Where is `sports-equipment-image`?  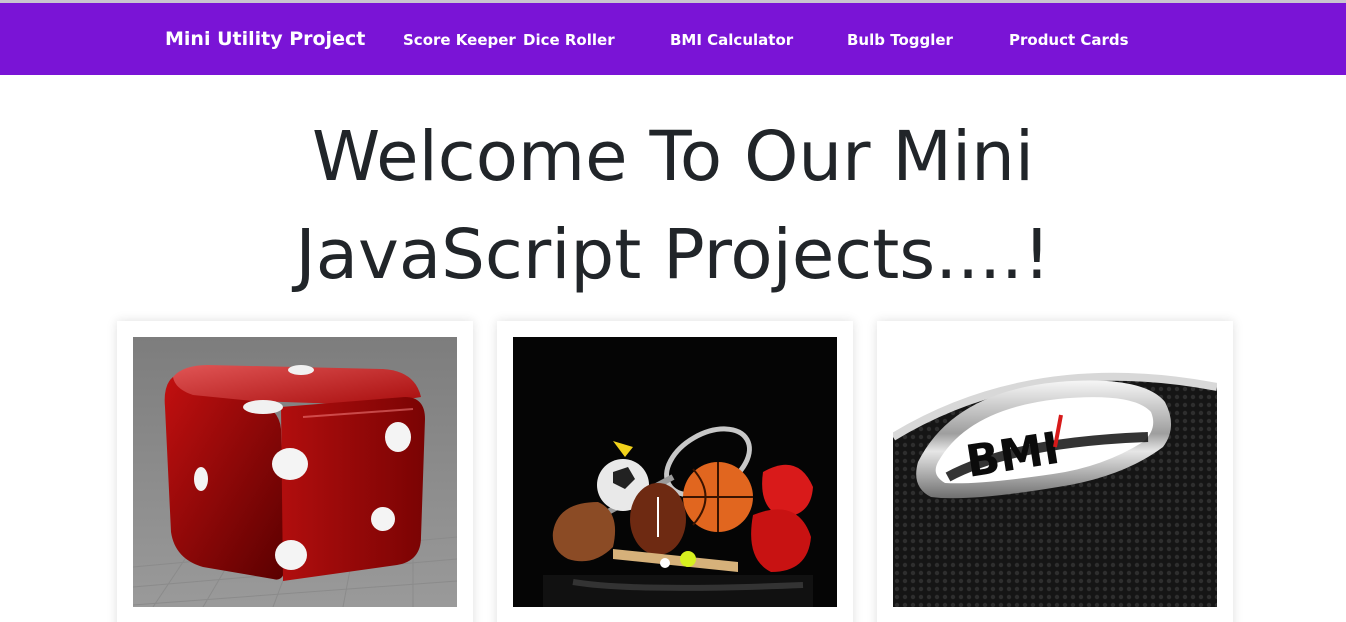 sports-equipment-image is located at coordinates (675, 472).